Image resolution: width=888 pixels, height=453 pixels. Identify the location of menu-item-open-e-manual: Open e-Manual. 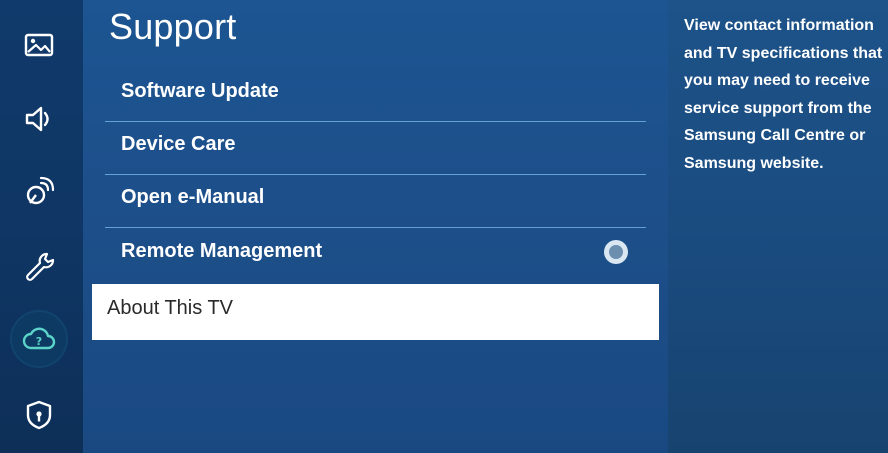
(375, 201).